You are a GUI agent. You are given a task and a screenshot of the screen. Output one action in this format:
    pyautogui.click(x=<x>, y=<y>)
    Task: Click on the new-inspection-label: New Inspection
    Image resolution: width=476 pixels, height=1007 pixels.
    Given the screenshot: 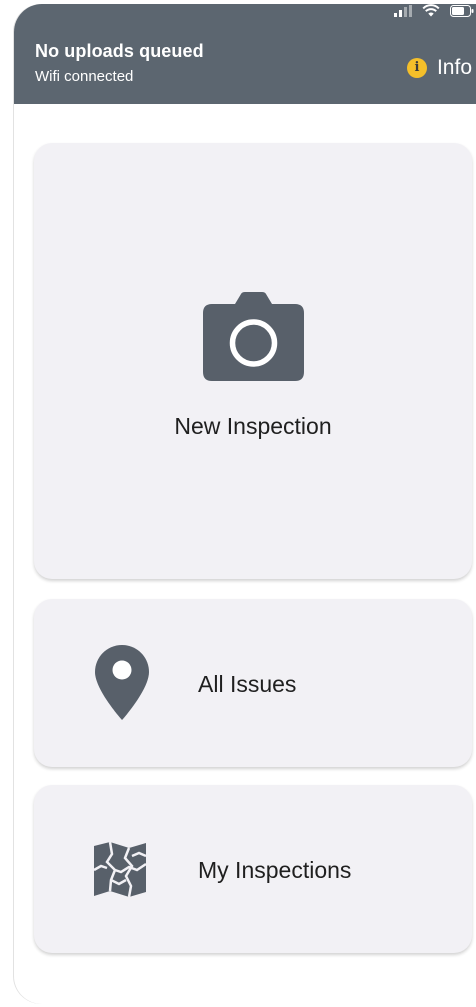 What is the action you would take?
    pyautogui.click(x=253, y=426)
    